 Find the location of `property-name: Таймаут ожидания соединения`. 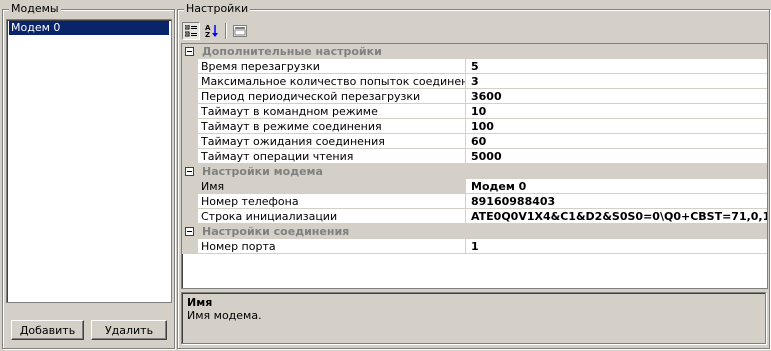

property-name: Таймаут ожидания соединения is located at coordinates (332, 141).